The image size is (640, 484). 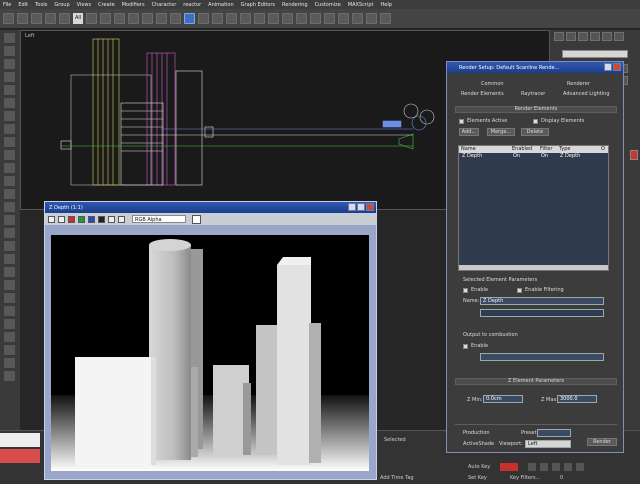 I want to click on curve-editor-icon, so click(x=316, y=18).